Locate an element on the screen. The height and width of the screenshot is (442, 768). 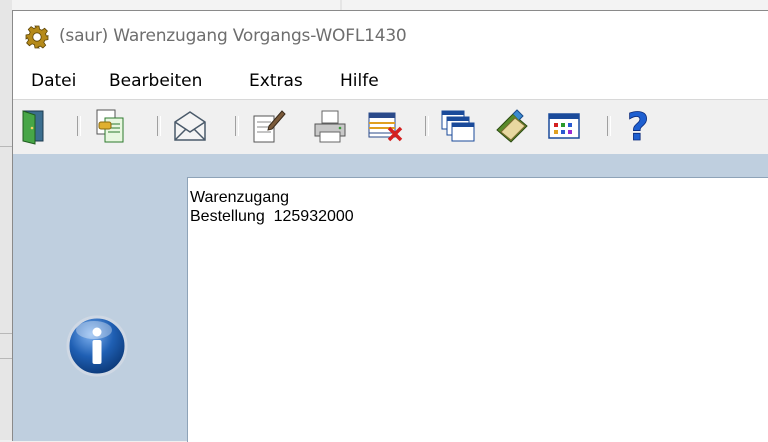
print-button is located at coordinates (330, 126).